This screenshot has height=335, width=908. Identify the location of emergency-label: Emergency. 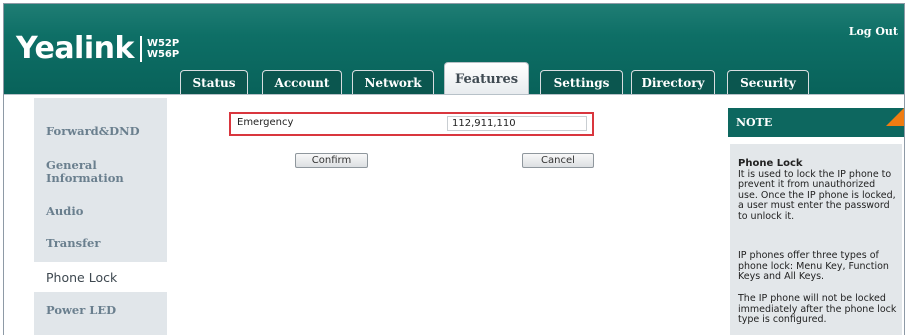
(265, 122).